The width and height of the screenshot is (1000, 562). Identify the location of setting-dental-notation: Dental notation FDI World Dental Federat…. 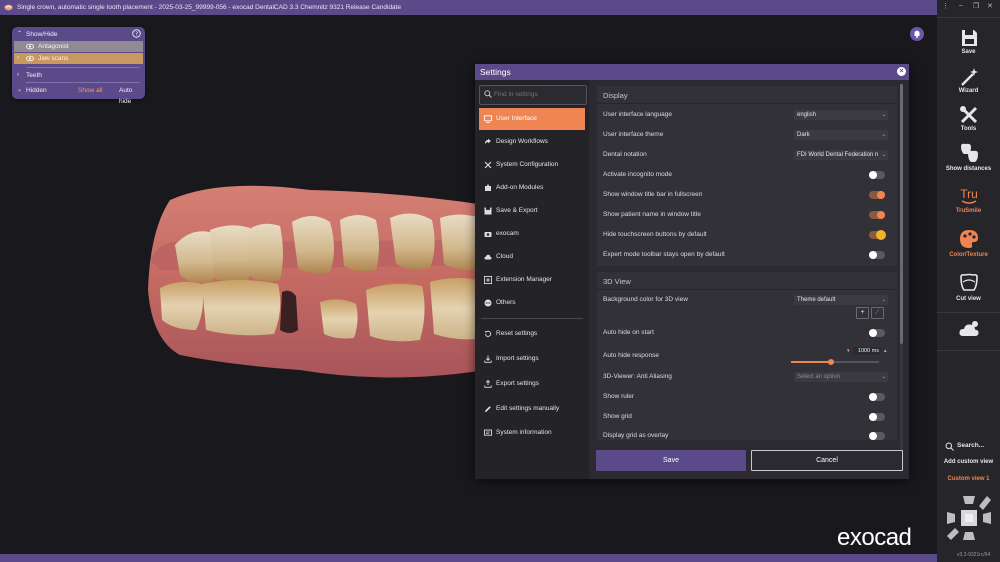
(745, 155).